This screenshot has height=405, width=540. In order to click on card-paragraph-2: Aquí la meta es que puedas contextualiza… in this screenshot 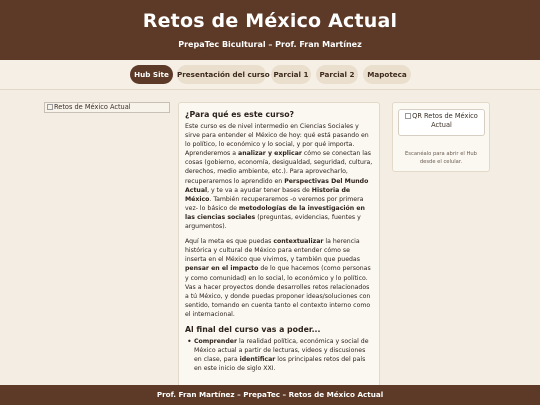, I will do `click(279, 278)`.